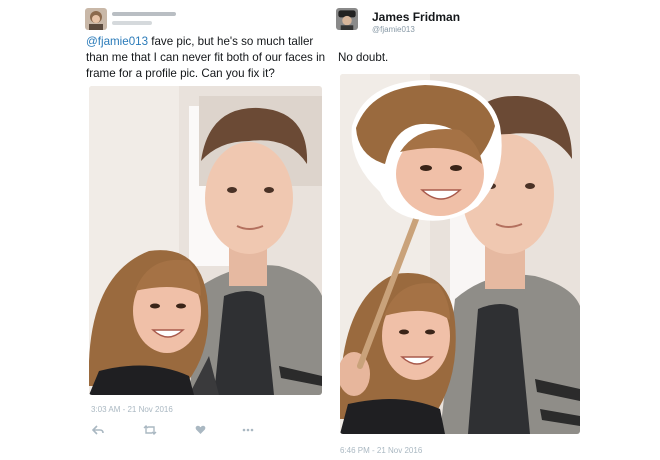  I want to click on user-name: James Fridman, so click(416, 17).